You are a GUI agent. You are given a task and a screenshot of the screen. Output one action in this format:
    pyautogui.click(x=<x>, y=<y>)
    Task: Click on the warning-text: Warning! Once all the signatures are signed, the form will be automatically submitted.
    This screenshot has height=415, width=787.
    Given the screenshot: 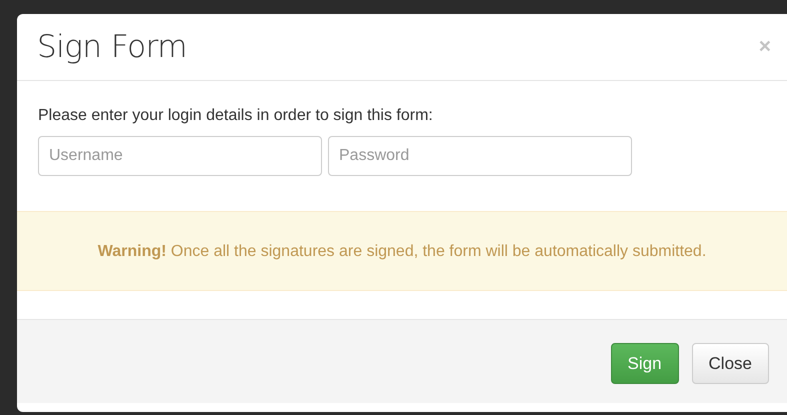 What is the action you would take?
    pyautogui.click(x=402, y=252)
    